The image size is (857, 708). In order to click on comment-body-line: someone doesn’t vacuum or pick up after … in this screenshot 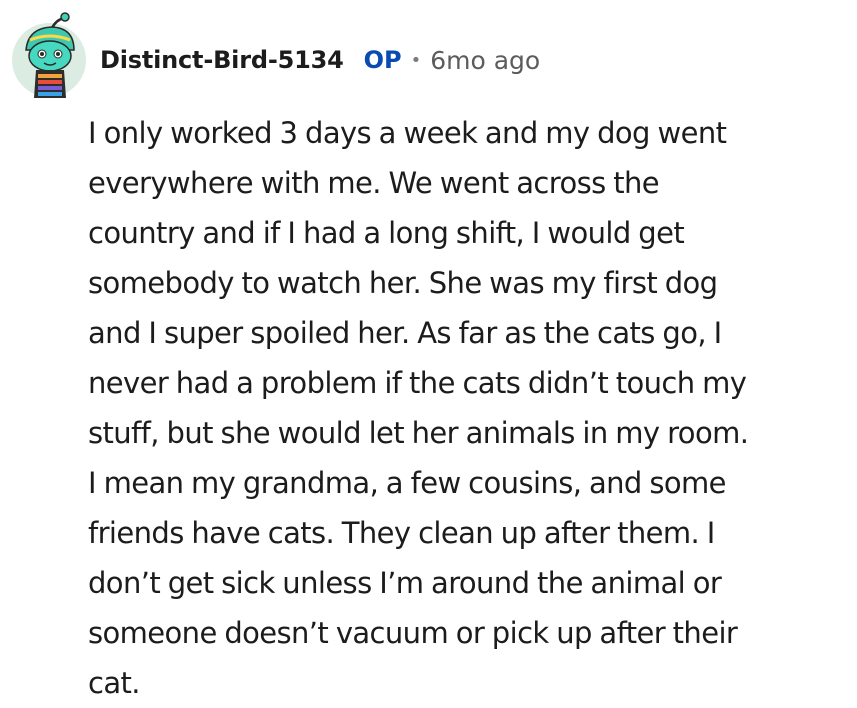, I will do `click(413, 633)`.